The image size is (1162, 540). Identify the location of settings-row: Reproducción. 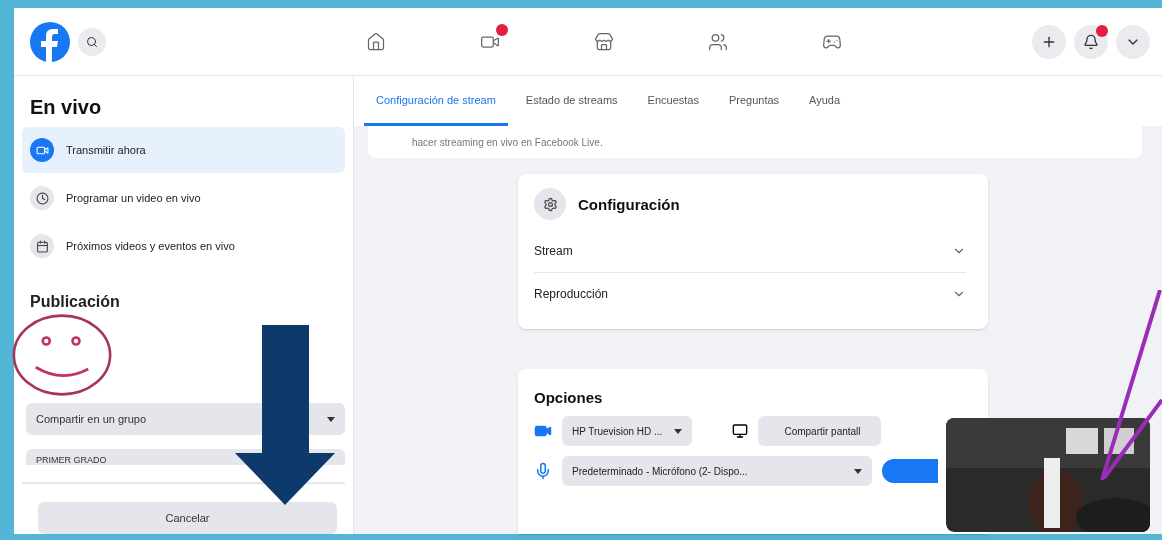
(750, 293).